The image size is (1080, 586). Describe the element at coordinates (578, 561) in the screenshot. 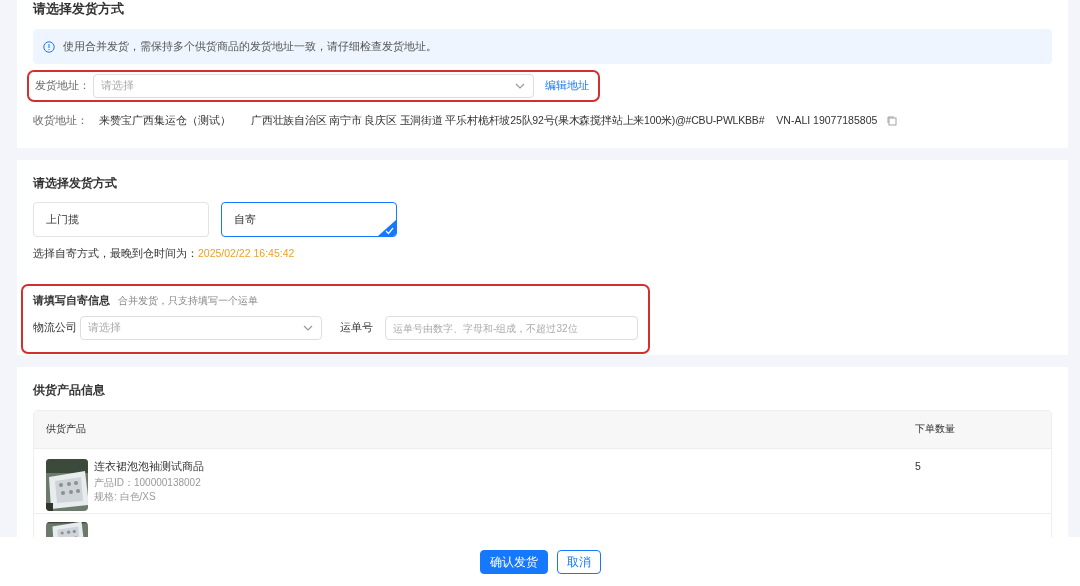

I see `cancel-button: 取消` at that location.